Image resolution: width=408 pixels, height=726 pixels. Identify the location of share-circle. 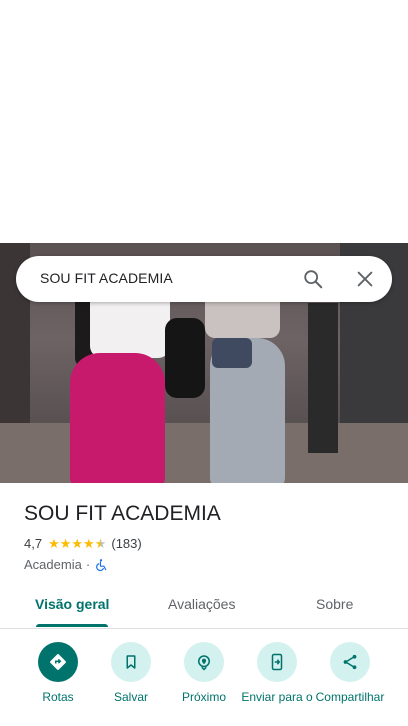
(350, 662).